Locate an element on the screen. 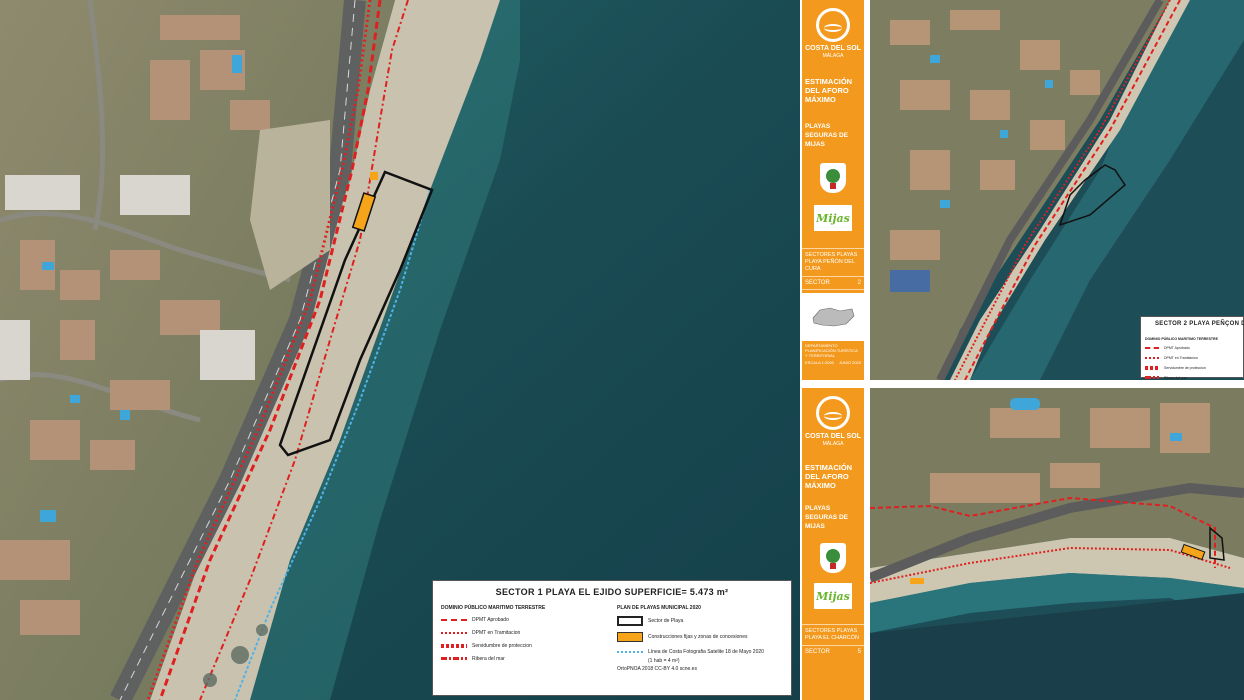  scale-text: ESCALA 1:2000 is located at coordinates (819, 362).